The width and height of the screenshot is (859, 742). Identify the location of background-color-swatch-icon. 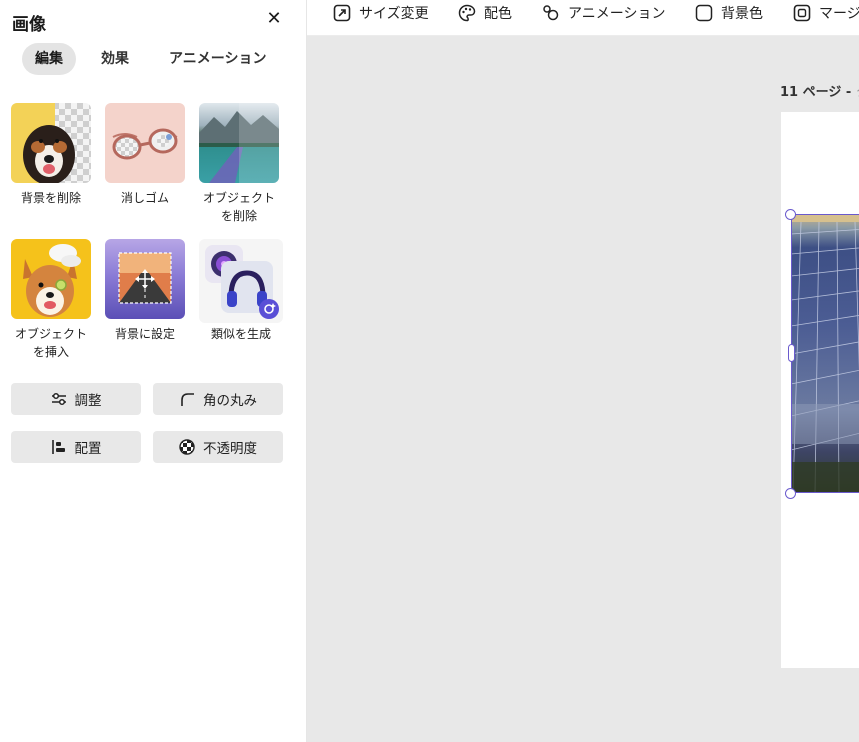
(704, 13).